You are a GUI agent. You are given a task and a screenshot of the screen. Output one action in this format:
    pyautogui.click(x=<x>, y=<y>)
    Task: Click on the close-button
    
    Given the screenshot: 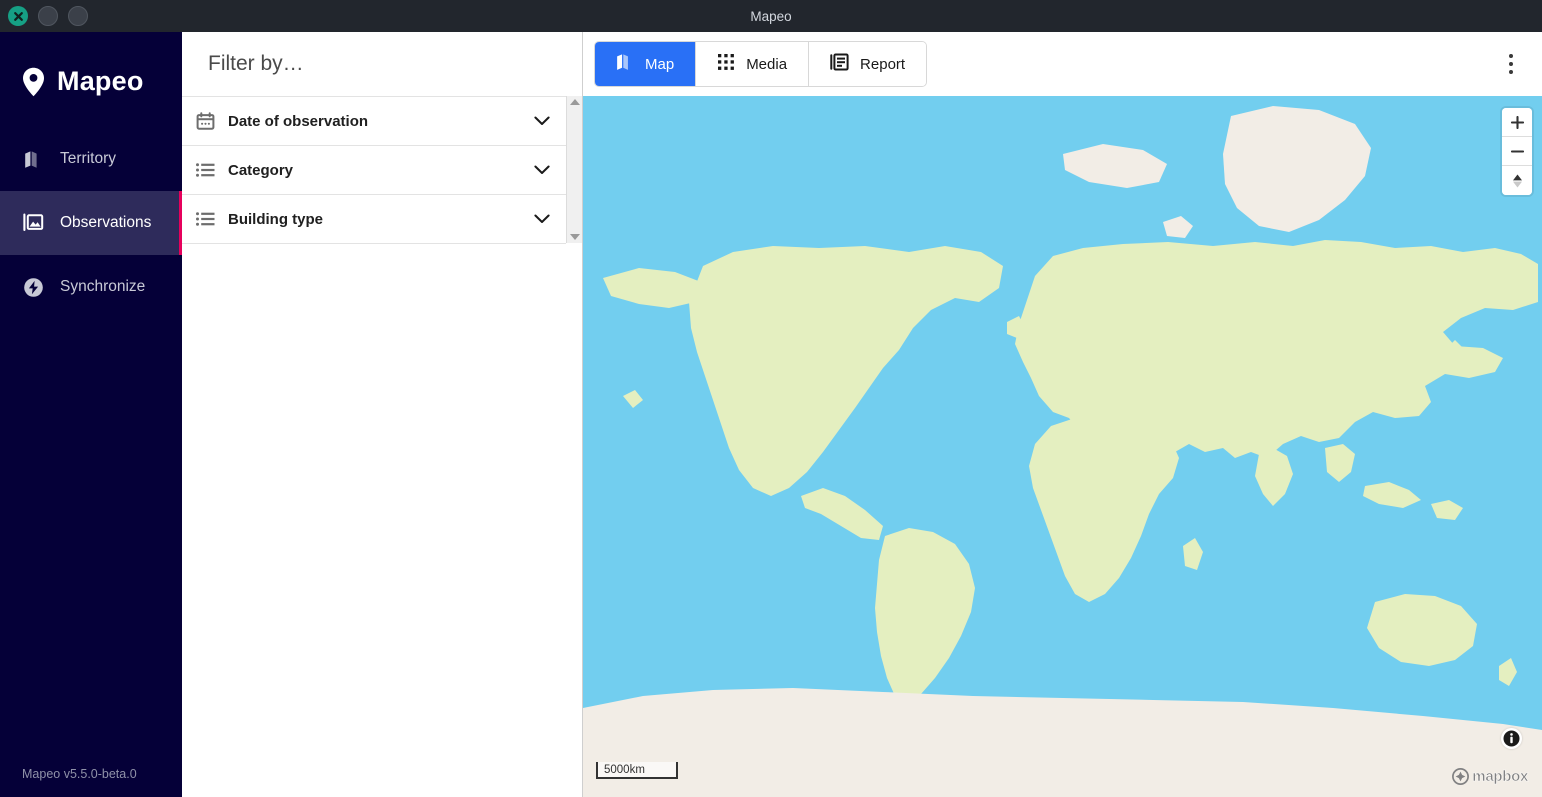 What is the action you would take?
    pyautogui.click(x=18, y=16)
    